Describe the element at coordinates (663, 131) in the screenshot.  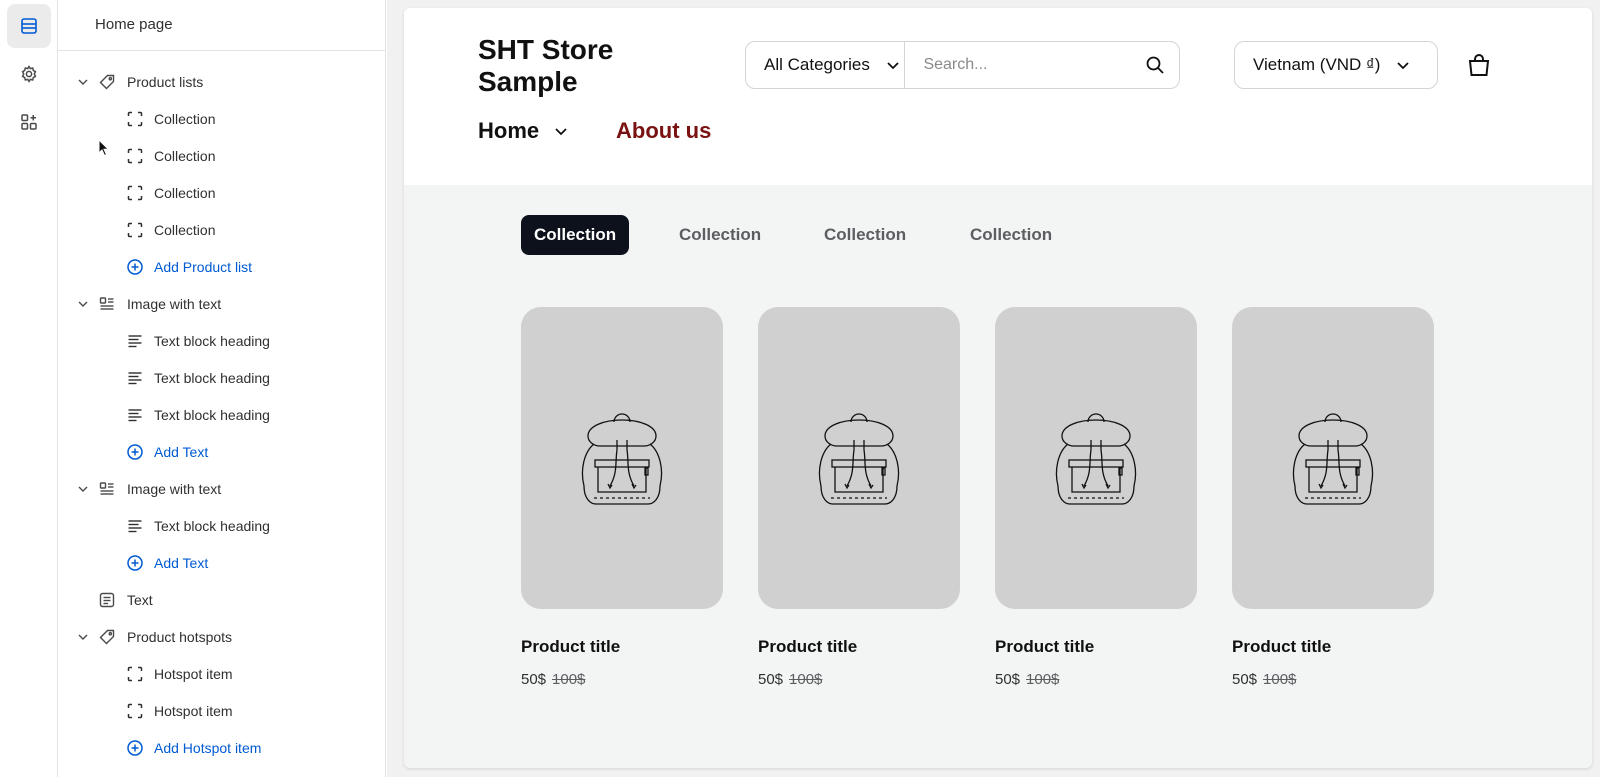
I see `nav-about-us: About us` at that location.